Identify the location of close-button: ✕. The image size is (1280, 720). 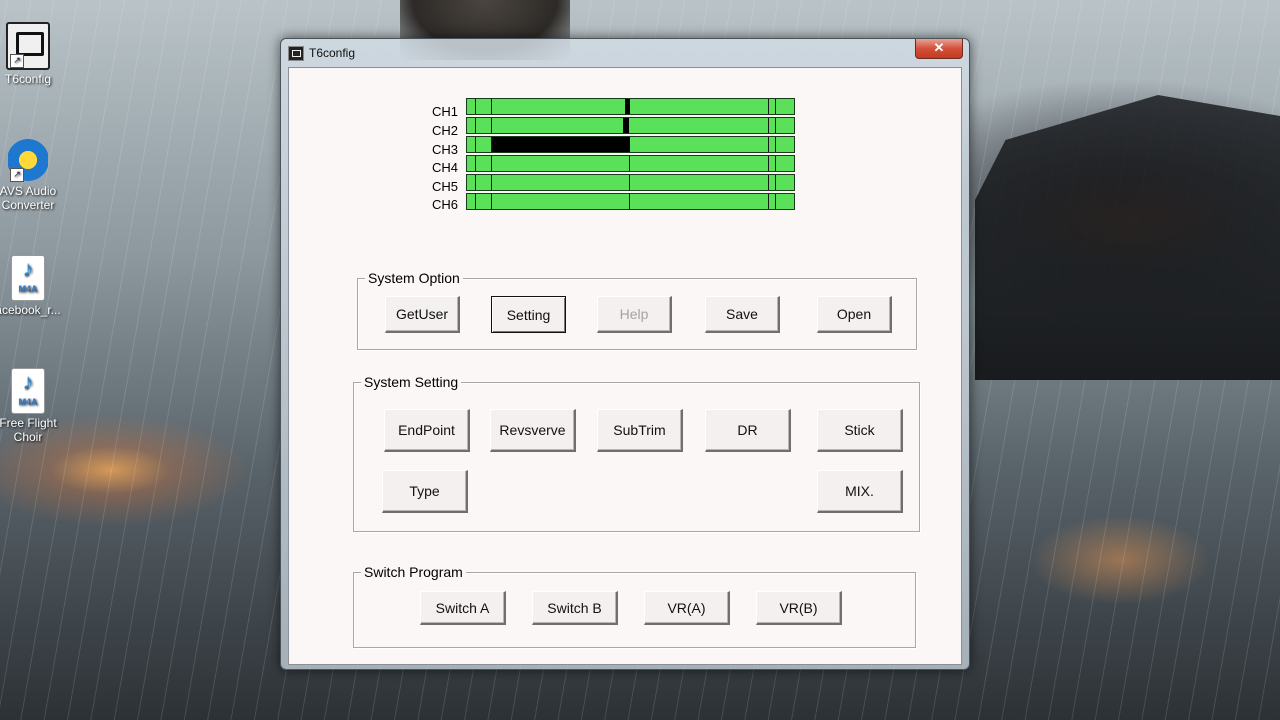
(939, 49).